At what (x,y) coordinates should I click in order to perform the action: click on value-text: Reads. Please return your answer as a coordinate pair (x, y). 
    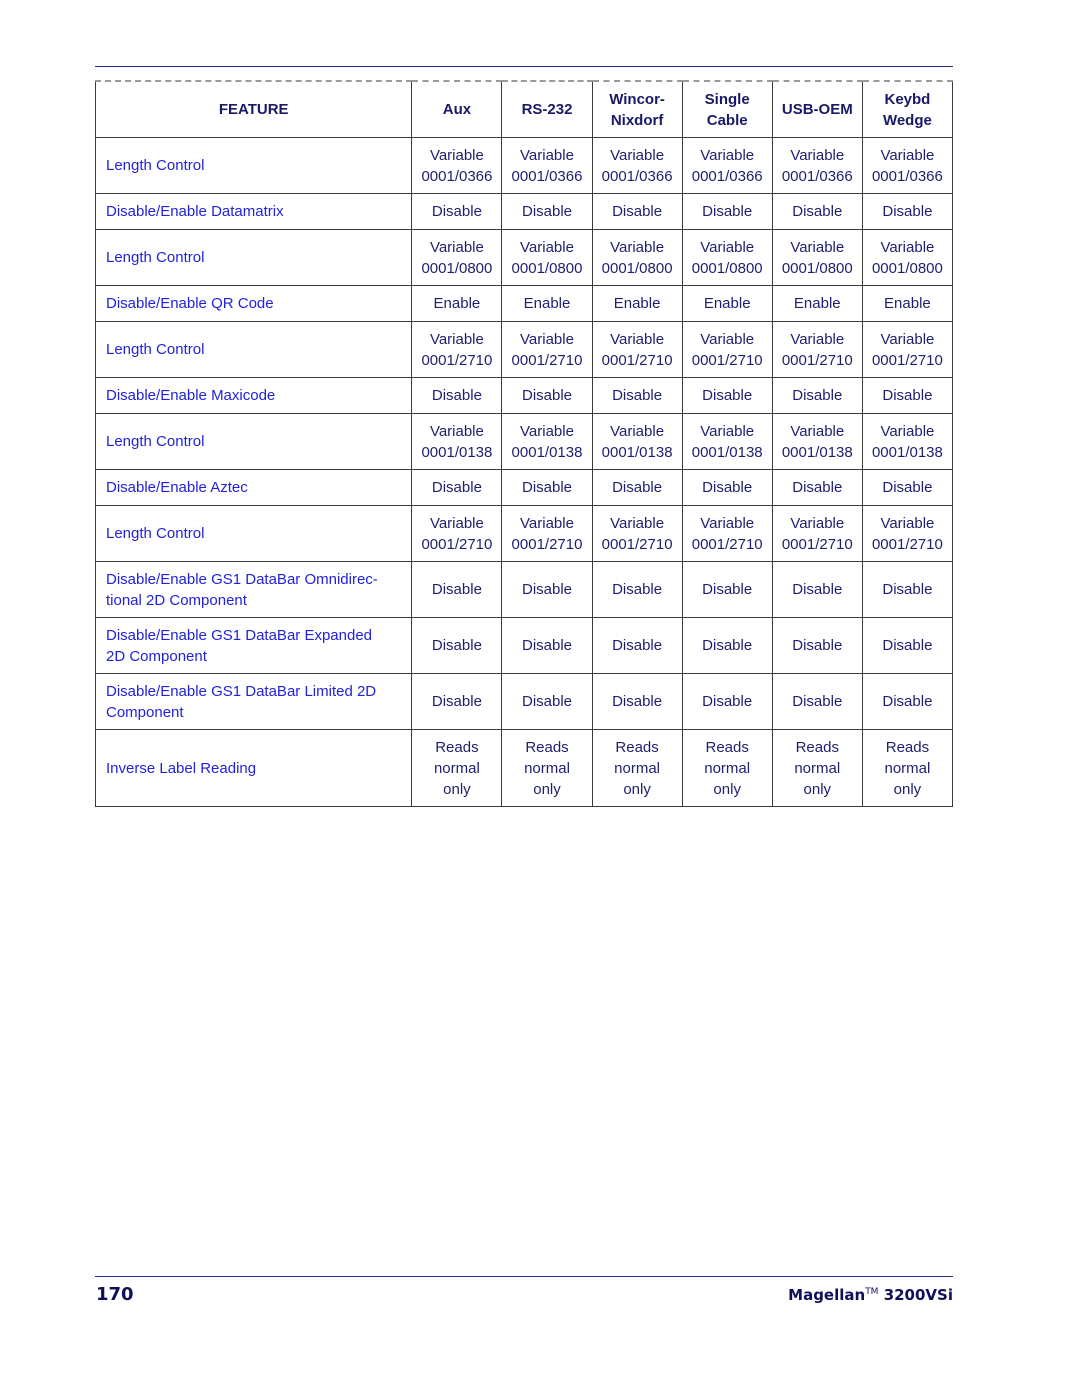
    Looking at the image, I should click on (817, 747).